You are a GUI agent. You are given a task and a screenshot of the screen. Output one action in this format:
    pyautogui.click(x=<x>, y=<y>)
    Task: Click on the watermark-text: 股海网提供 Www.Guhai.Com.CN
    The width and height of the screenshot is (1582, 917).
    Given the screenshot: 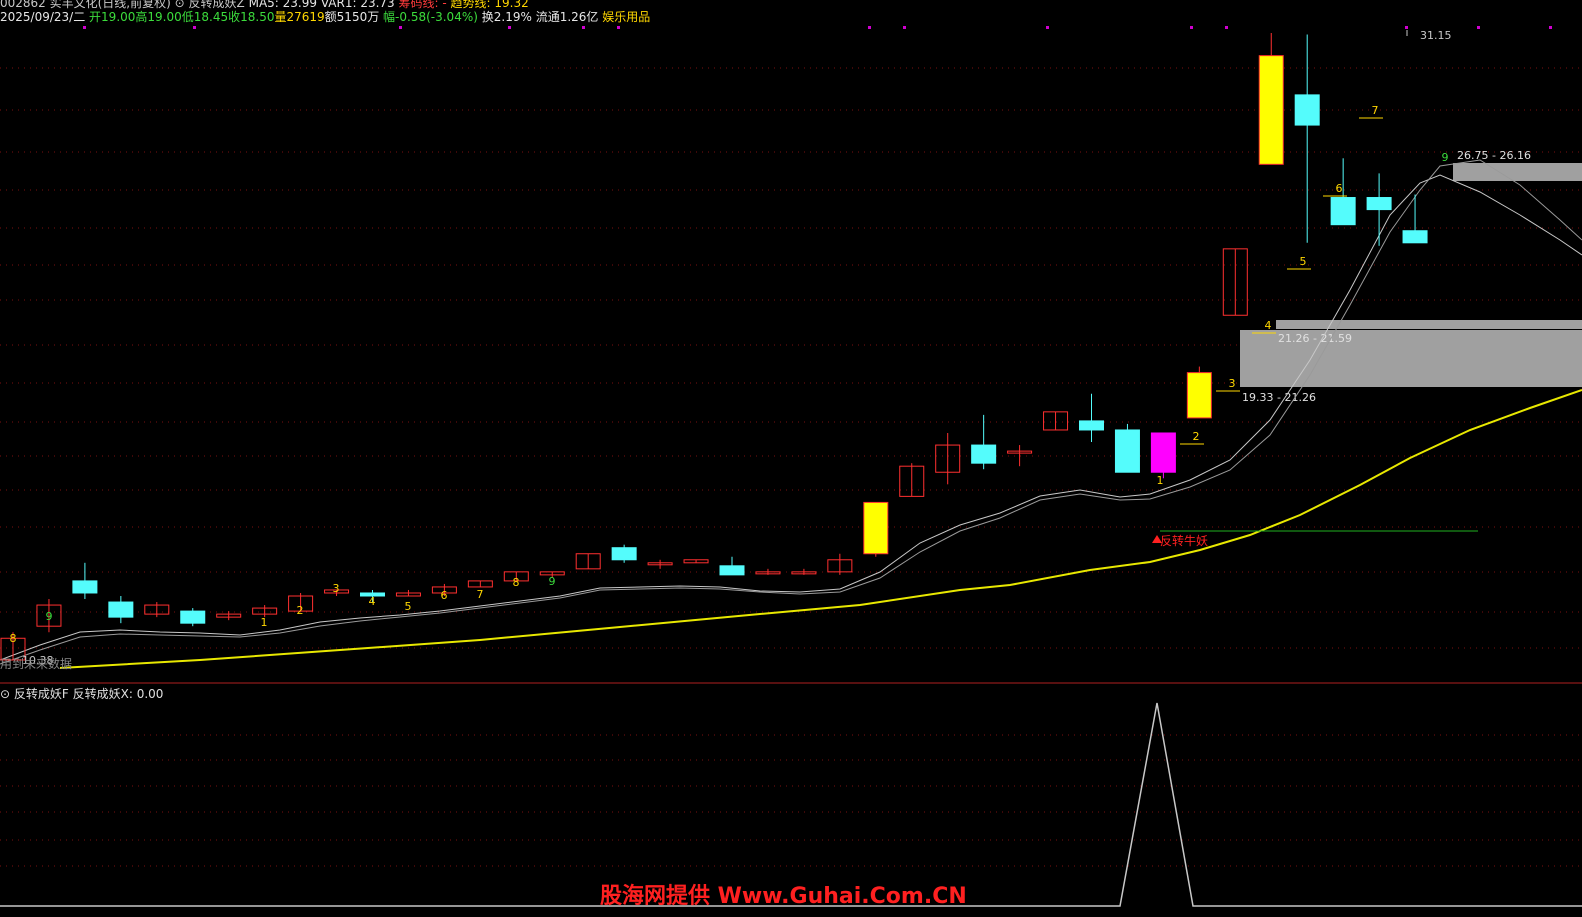 What is the action you would take?
    pyautogui.click(x=783, y=896)
    